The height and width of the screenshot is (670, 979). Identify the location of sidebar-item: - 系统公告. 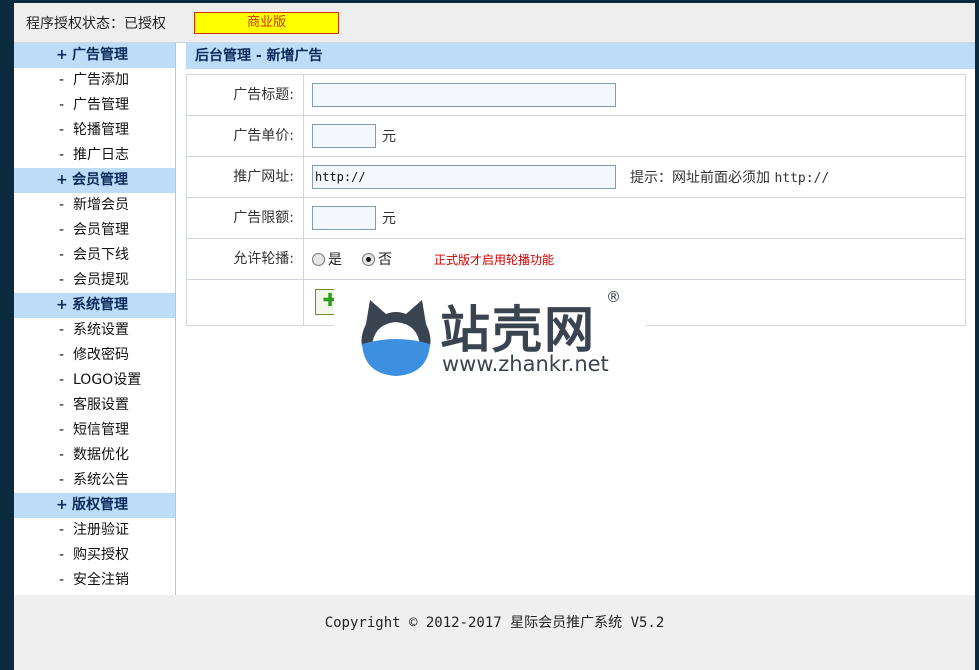
(94, 480).